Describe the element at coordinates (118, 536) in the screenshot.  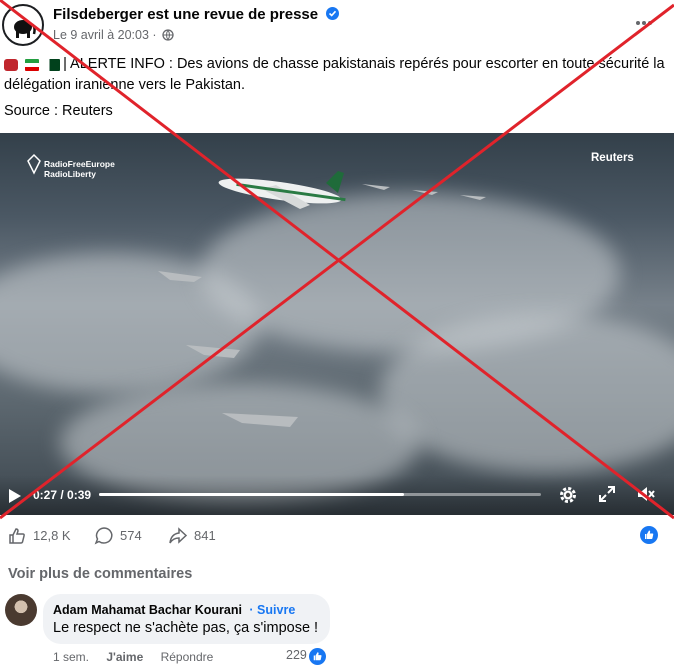
I see `comment-action: 574` at that location.